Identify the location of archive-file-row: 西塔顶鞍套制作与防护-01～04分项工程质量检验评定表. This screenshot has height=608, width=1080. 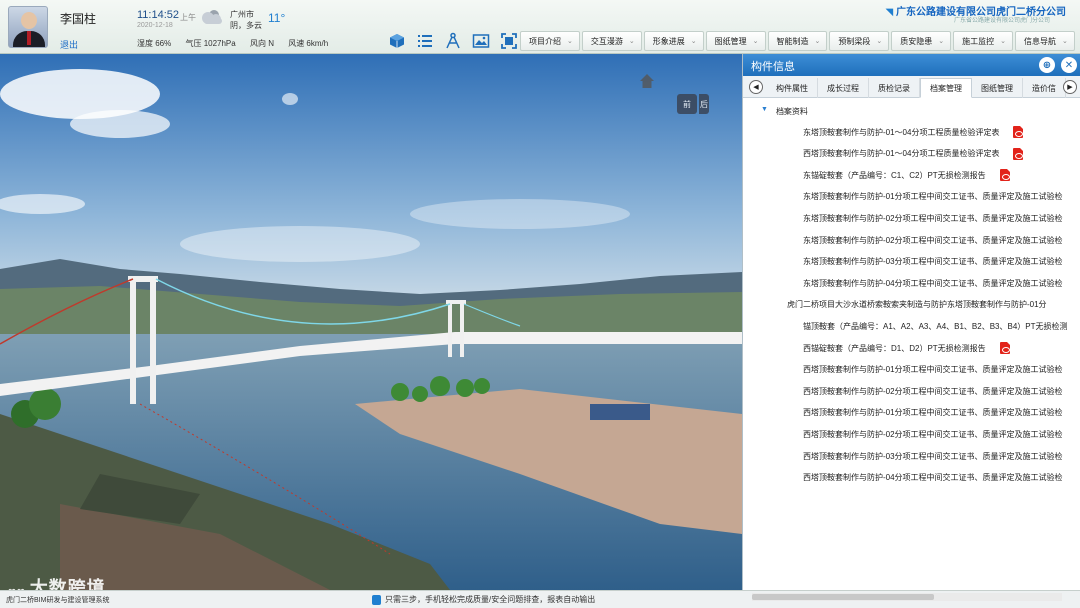
(913, 154).